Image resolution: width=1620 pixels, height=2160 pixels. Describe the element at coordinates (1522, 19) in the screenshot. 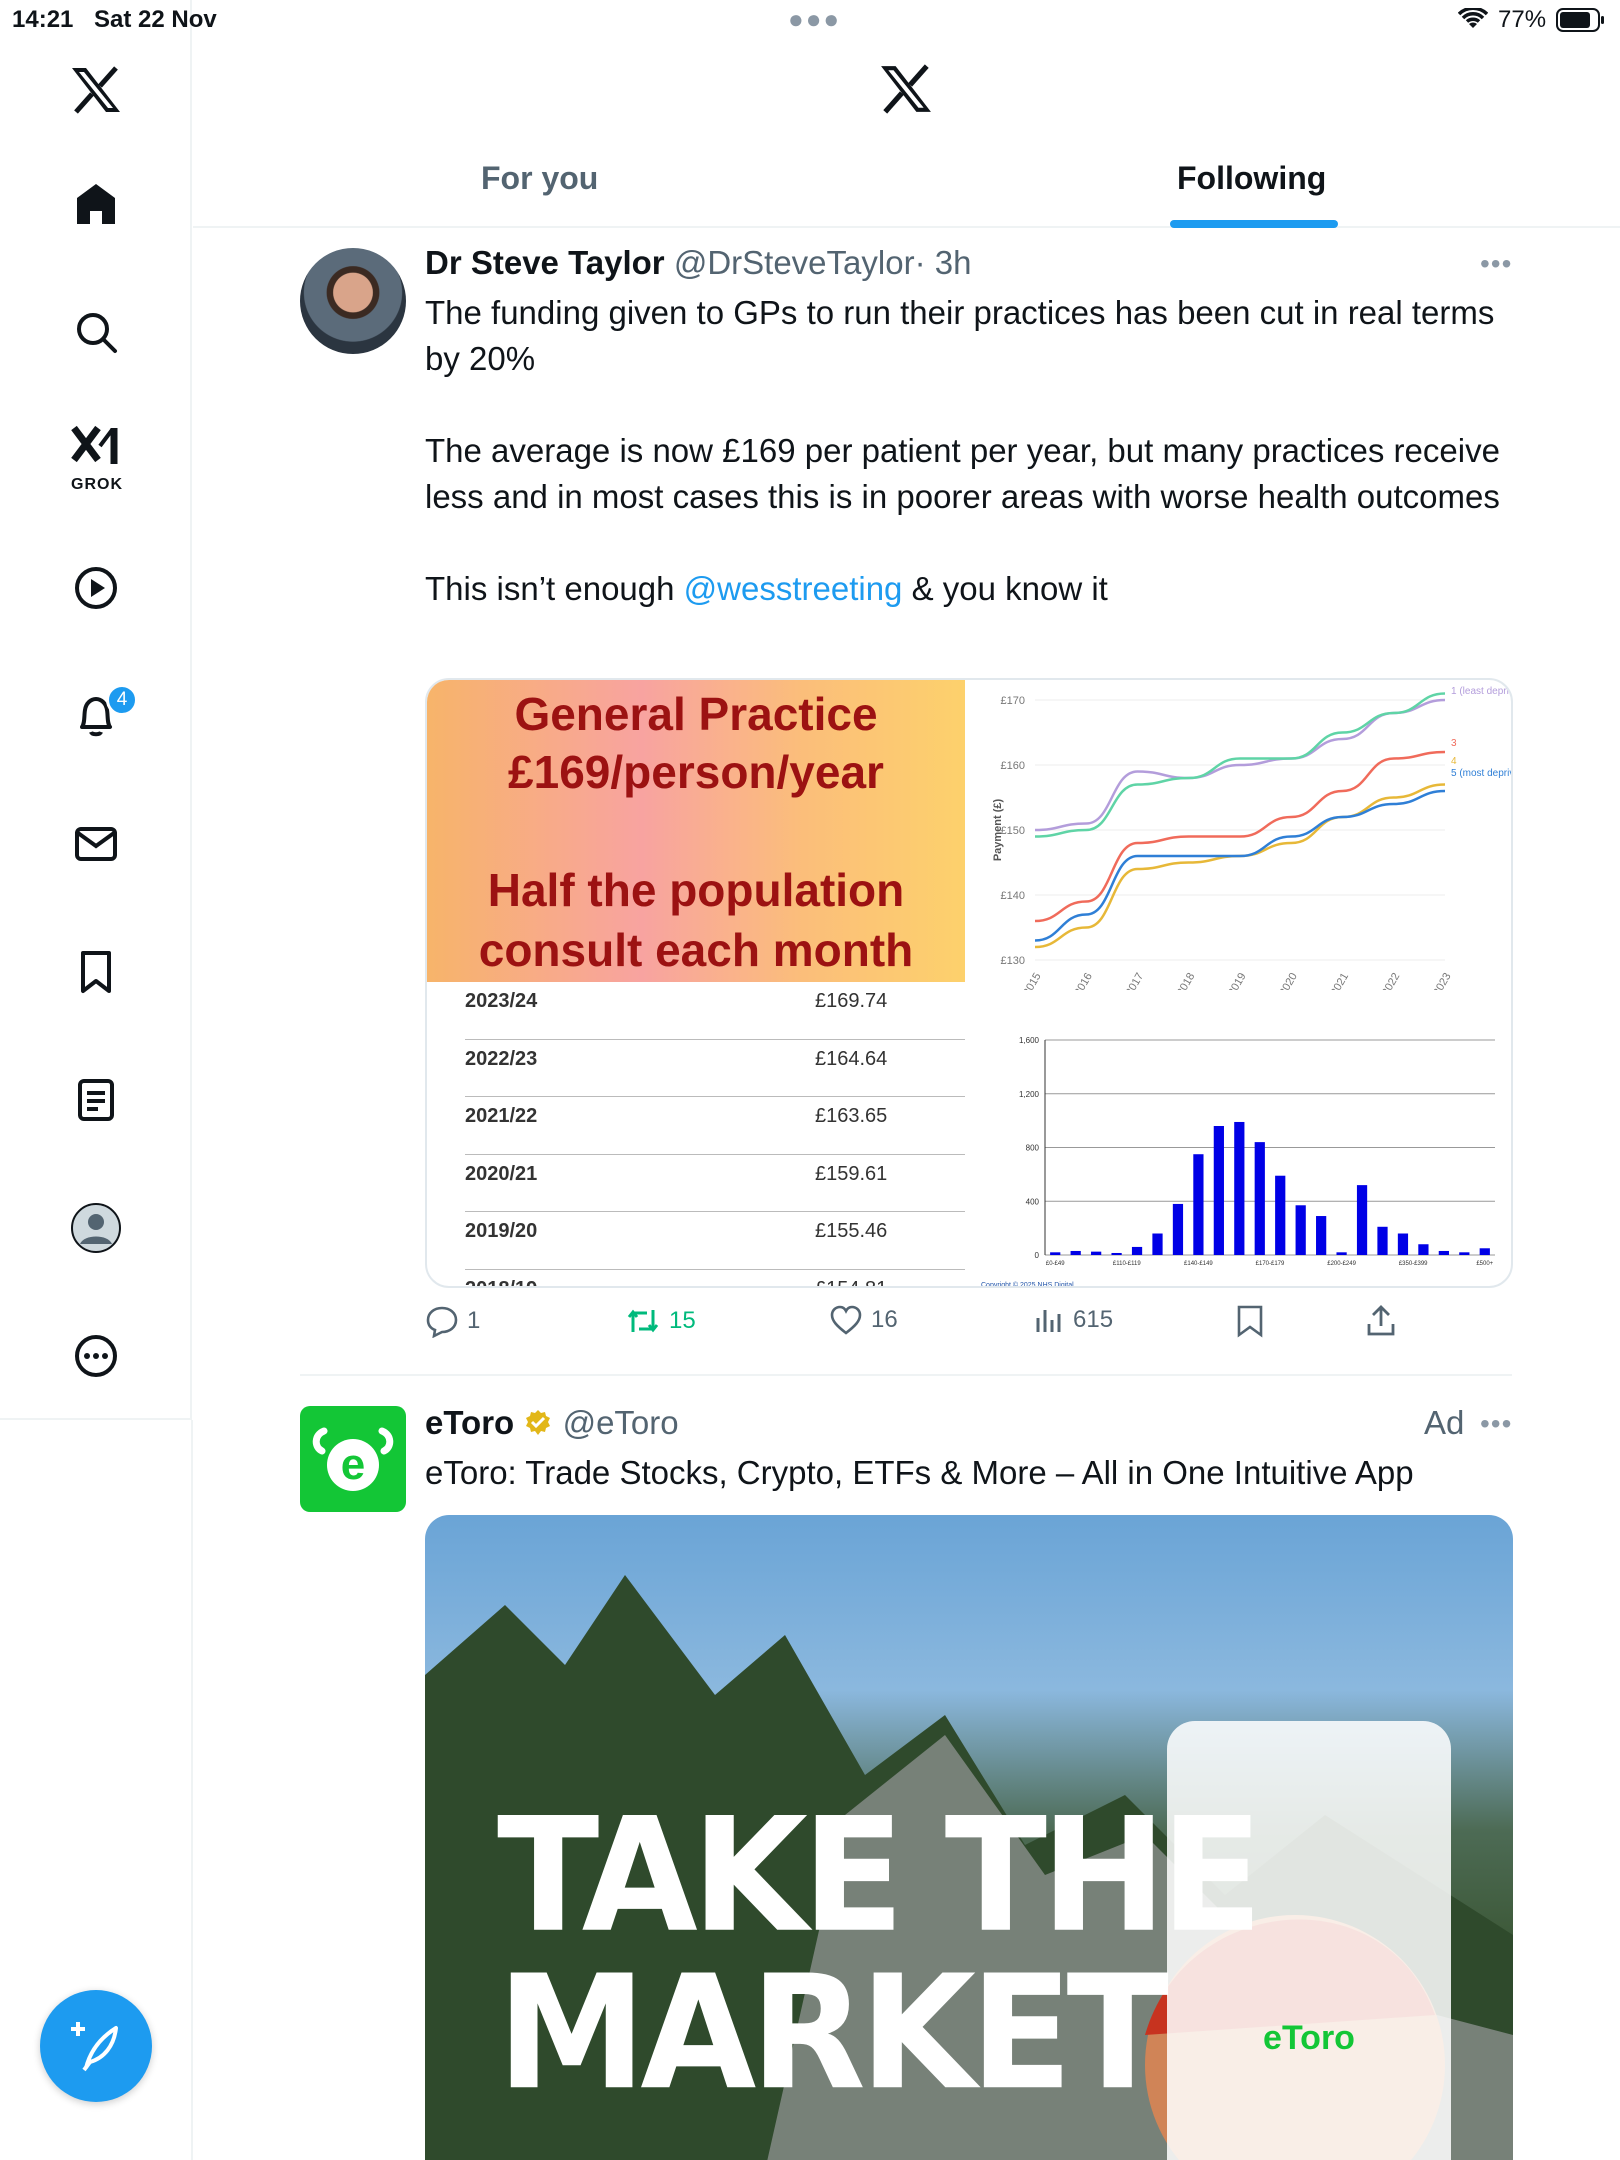

I see `battery-percent: 77%` at that location.